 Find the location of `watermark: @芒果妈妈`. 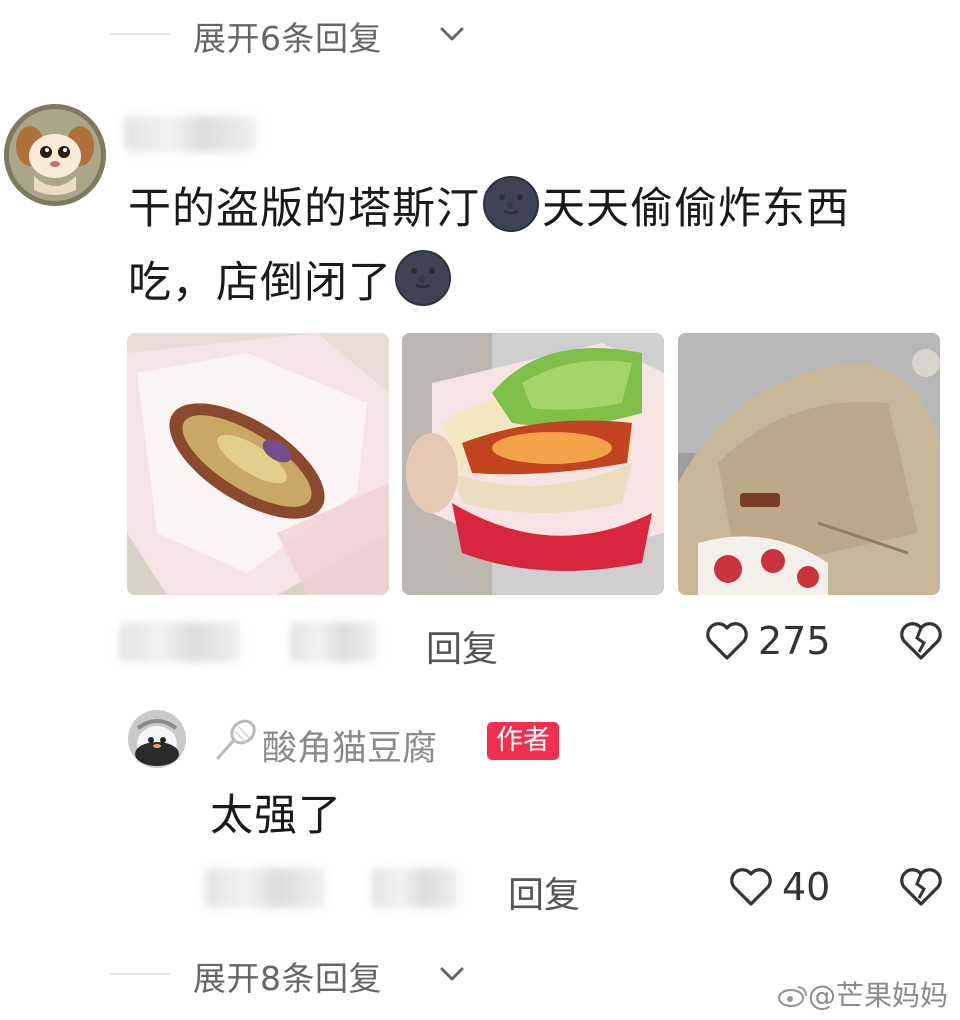

watermark: @芒果妈妈 is located at coordinates (862, 994).